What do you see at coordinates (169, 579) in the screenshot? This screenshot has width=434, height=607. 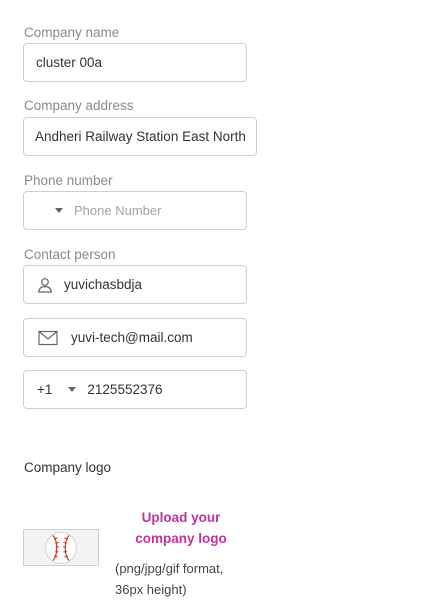 I see `logo-format-hint: (png/jpg/gif format, 36px height)` at bounding box center [169, 579].